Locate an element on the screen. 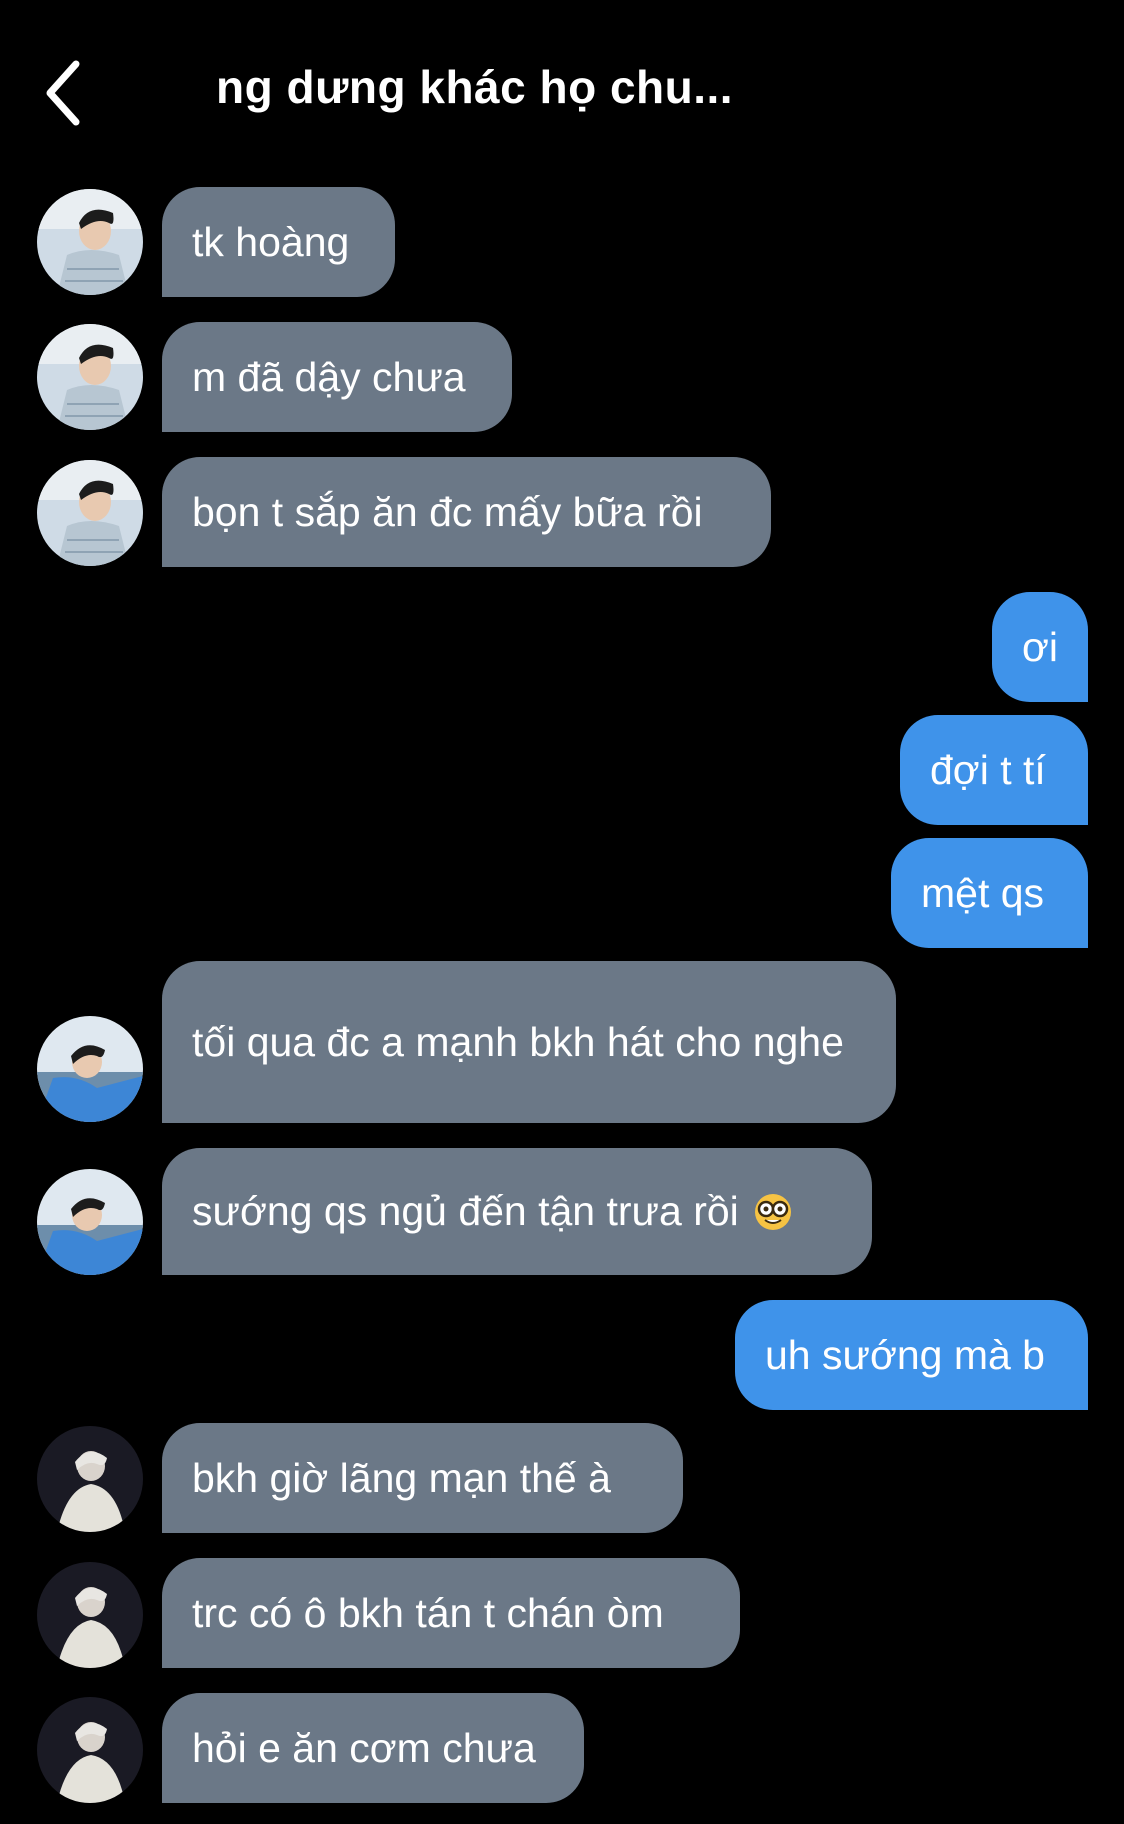 Image resolution: width=1124 pixels, height=1824 pixels. message-text: uh sướng mà b is located at coordinates (905, 1354).